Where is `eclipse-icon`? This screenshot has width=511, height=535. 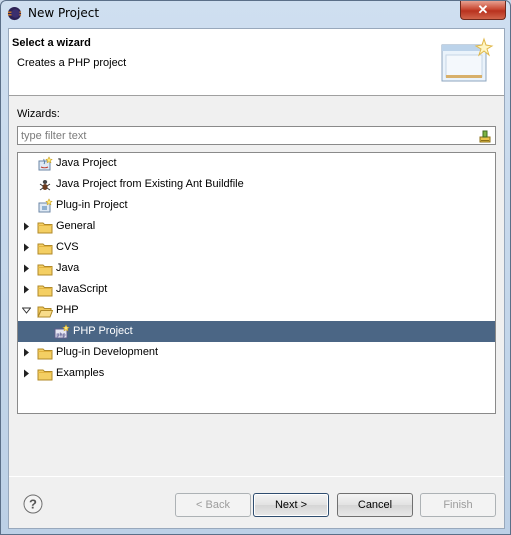 eclipse-icon is located at coordinates (14, 13).